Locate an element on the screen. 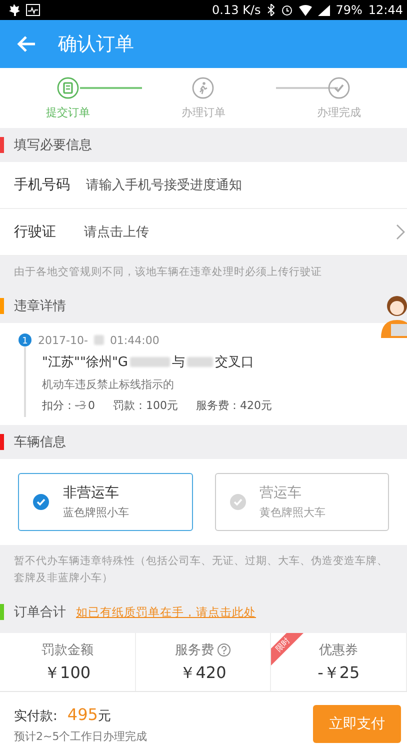  checked-circle-icon is located at coordinates (41, 502).